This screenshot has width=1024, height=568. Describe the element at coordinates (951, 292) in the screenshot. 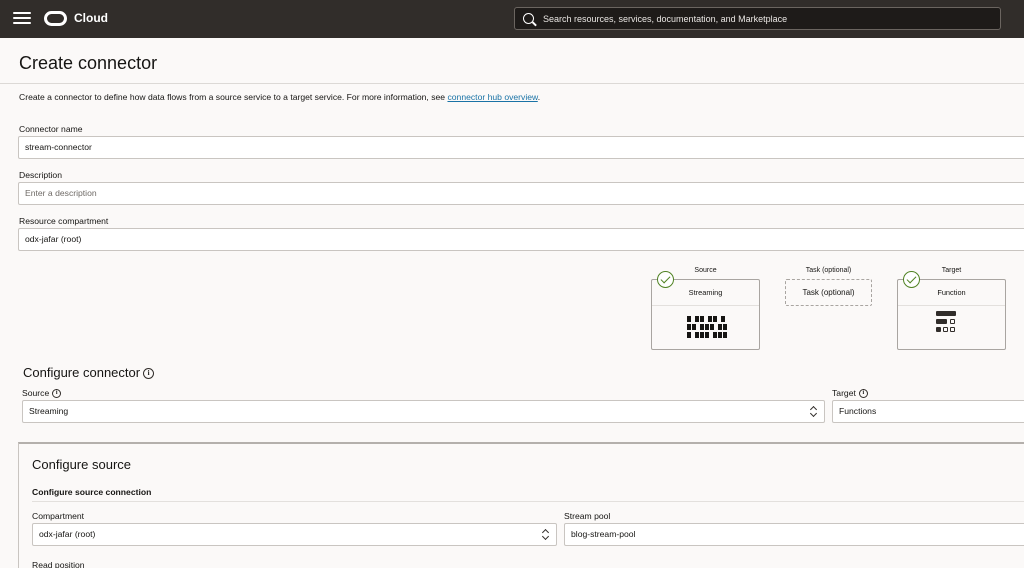

I see `target-card-title: Function` at that location.